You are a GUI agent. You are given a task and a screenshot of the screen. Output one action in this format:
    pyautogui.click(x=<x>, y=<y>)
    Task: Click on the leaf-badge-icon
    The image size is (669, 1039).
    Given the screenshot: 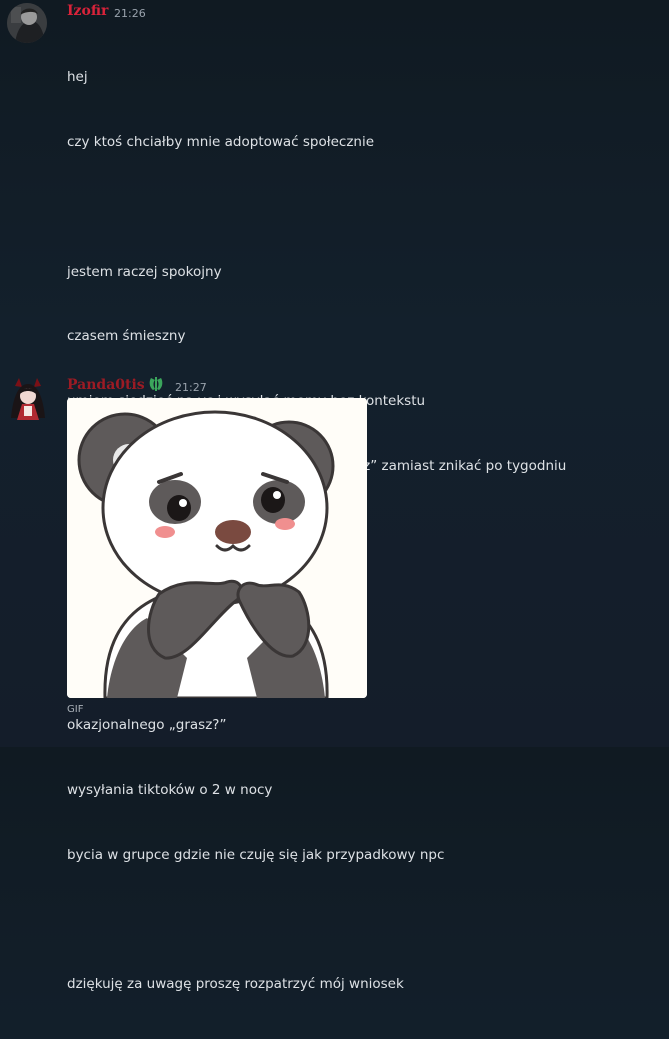 What is the action you would take?
    pyautogui.click(x=156, y=384)
    